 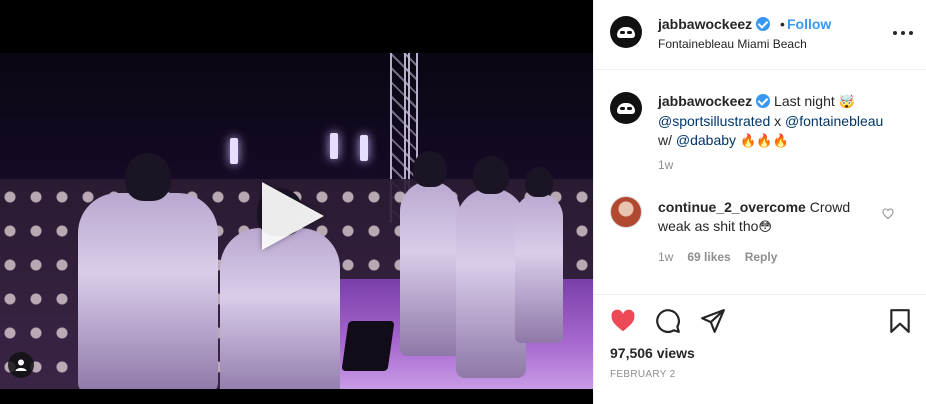 What do you see at coordinates (765, 227) in the screenshot?
I see `emoji: 😳` at bounding box center [765, 227].